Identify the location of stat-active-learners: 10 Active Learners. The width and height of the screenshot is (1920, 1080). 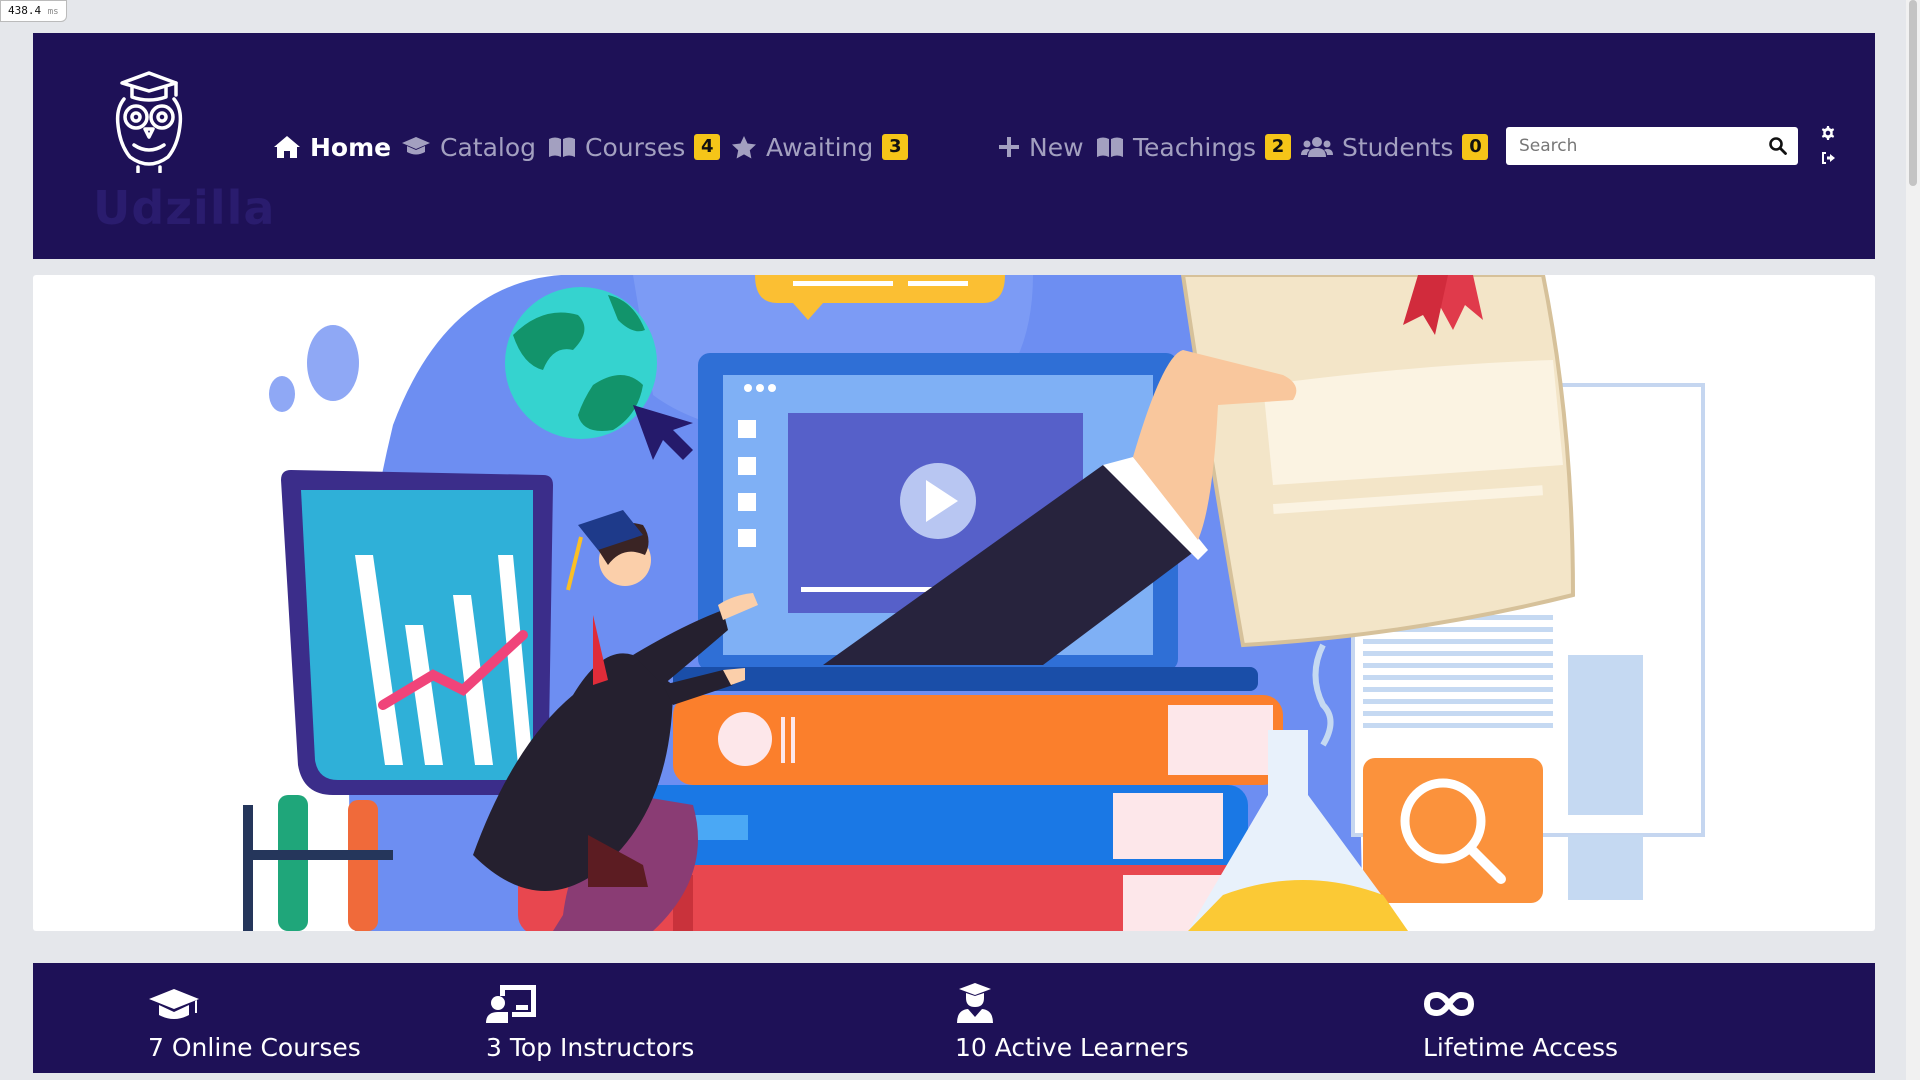
(1072, 1022).